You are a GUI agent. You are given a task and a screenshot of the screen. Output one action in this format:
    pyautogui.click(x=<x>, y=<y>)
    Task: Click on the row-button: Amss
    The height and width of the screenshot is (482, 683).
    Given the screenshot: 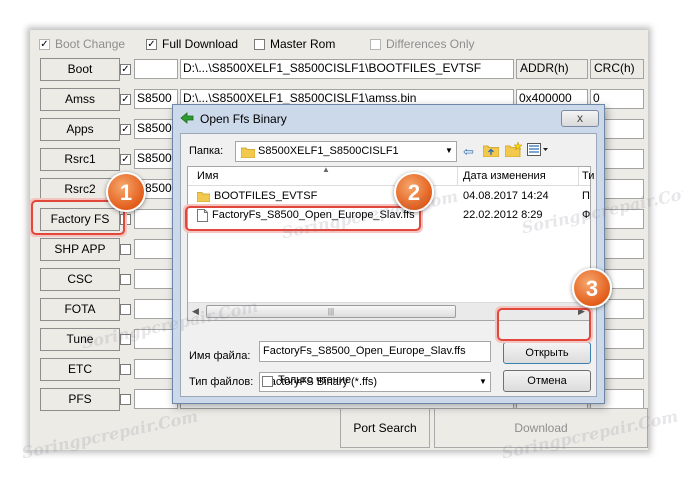 What is the action you would take?
    pyautogui.click(x=80, y=99)
    